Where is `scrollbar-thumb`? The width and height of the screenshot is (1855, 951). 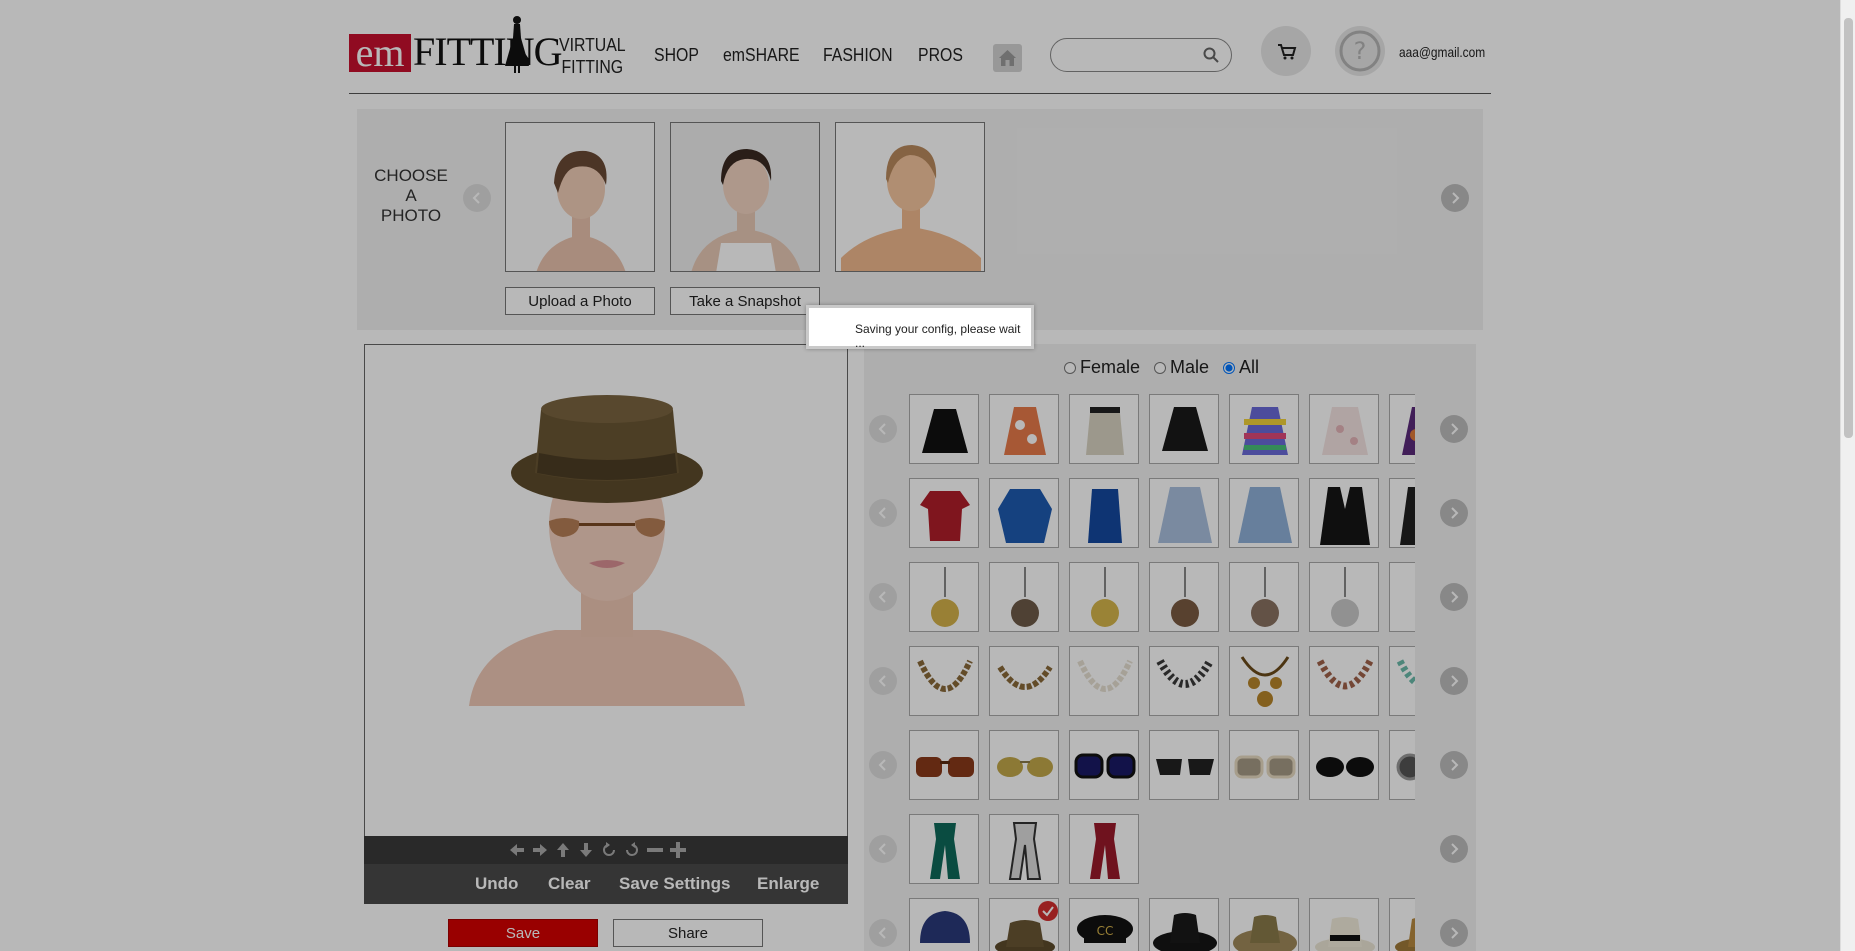
scrollbar-thumb is located at coordinates (1848, 228).